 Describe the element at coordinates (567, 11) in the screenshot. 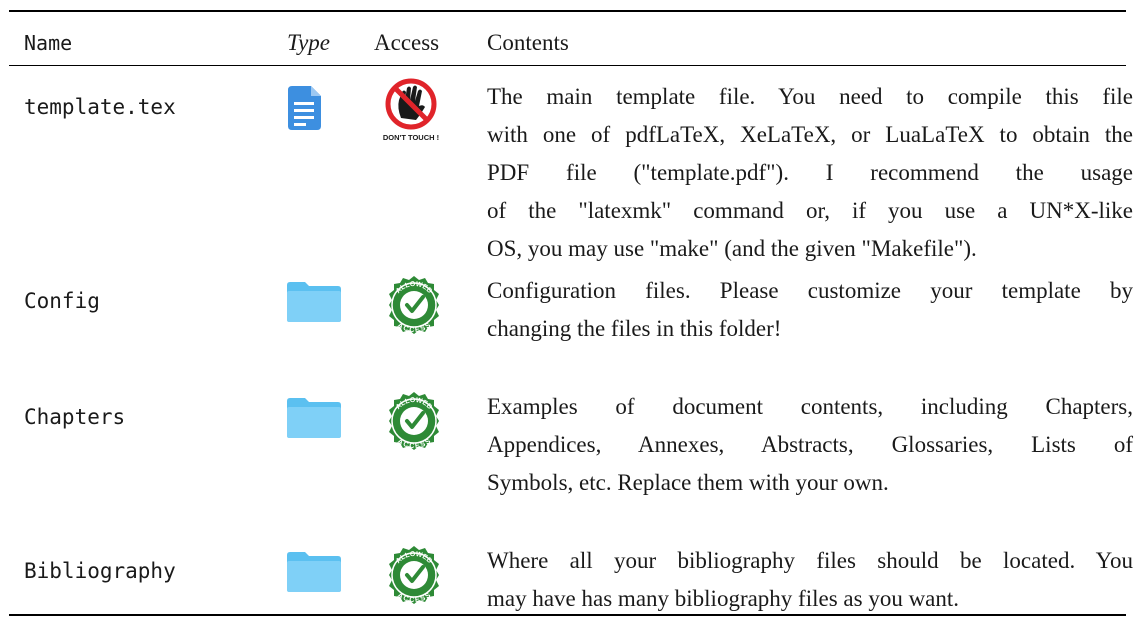

I see `table-top-rule` at that location.